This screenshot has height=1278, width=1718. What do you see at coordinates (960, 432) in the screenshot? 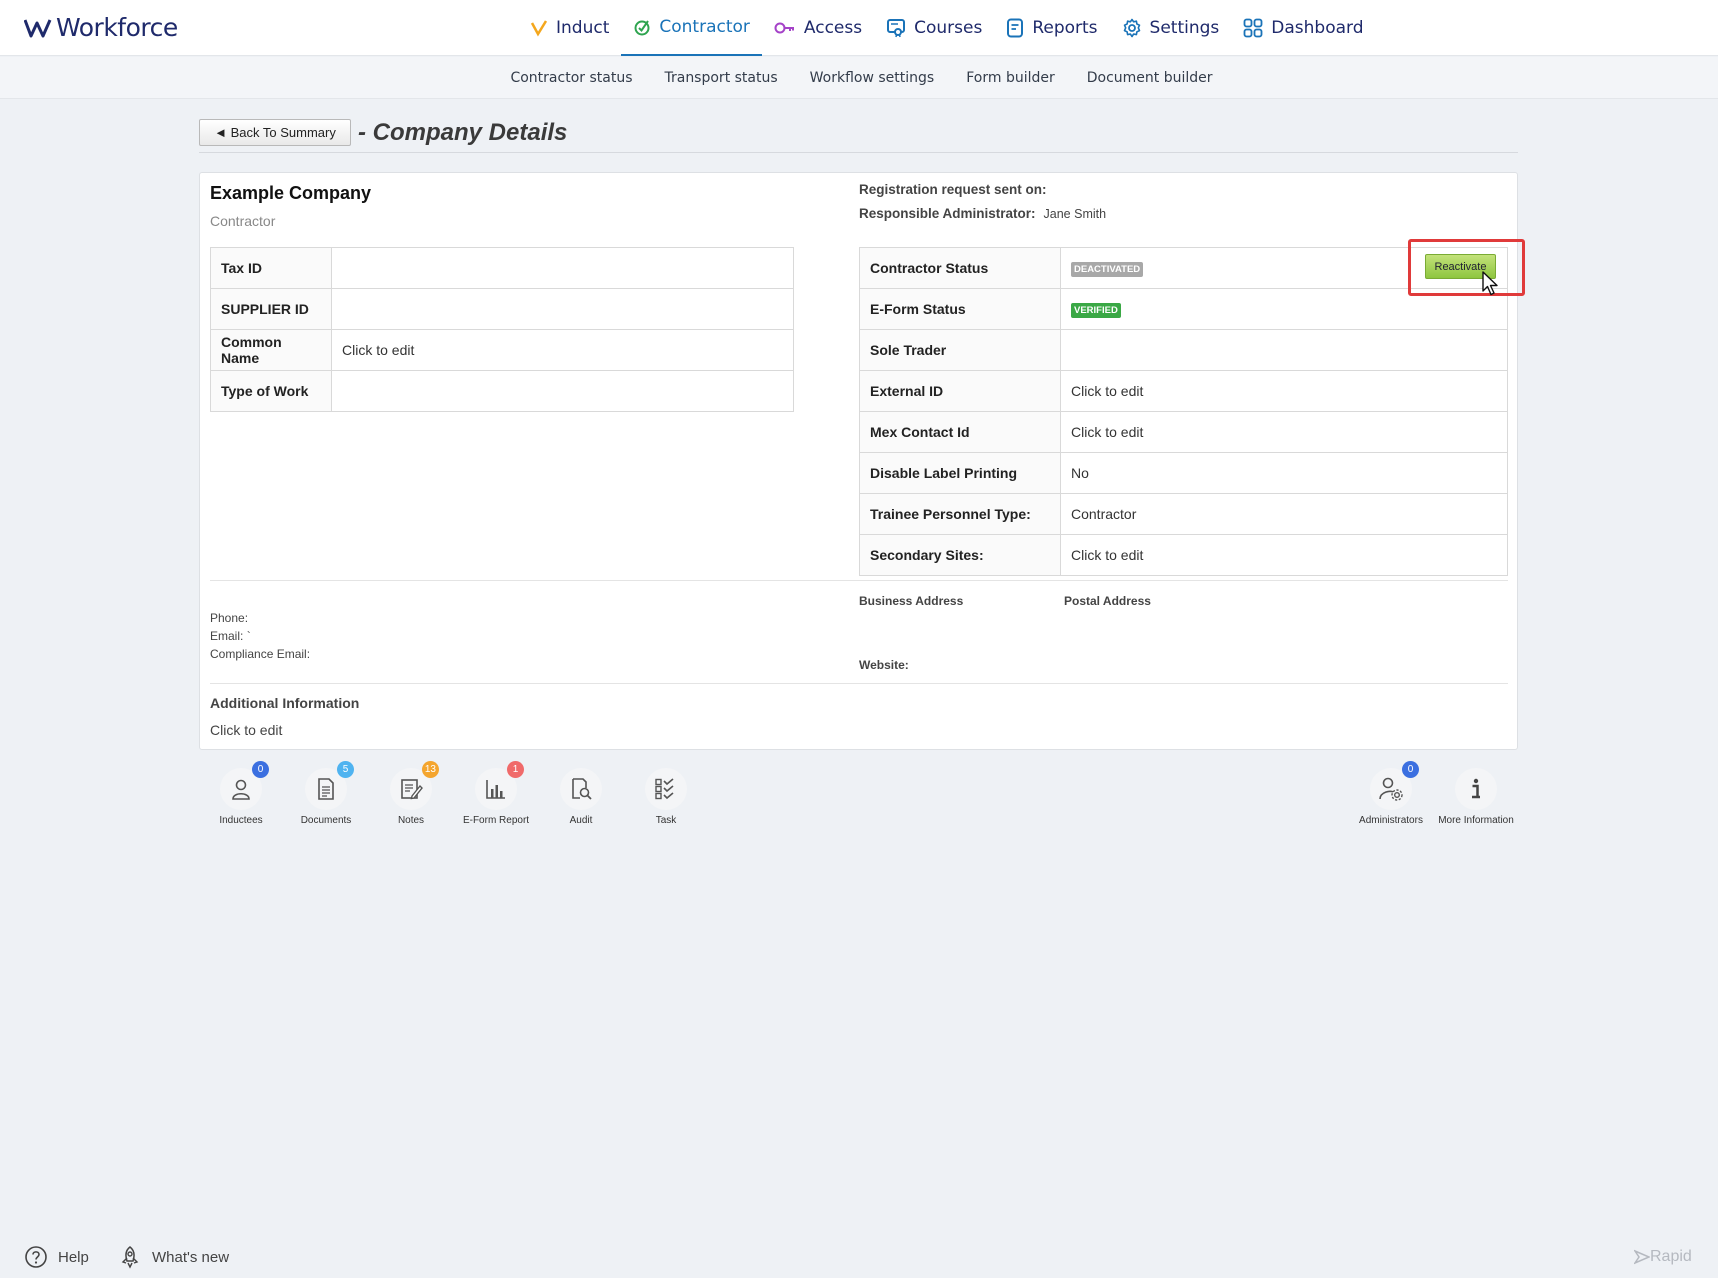
I see `field-label: Mex Contact Id` at bounding box center [960, 432].